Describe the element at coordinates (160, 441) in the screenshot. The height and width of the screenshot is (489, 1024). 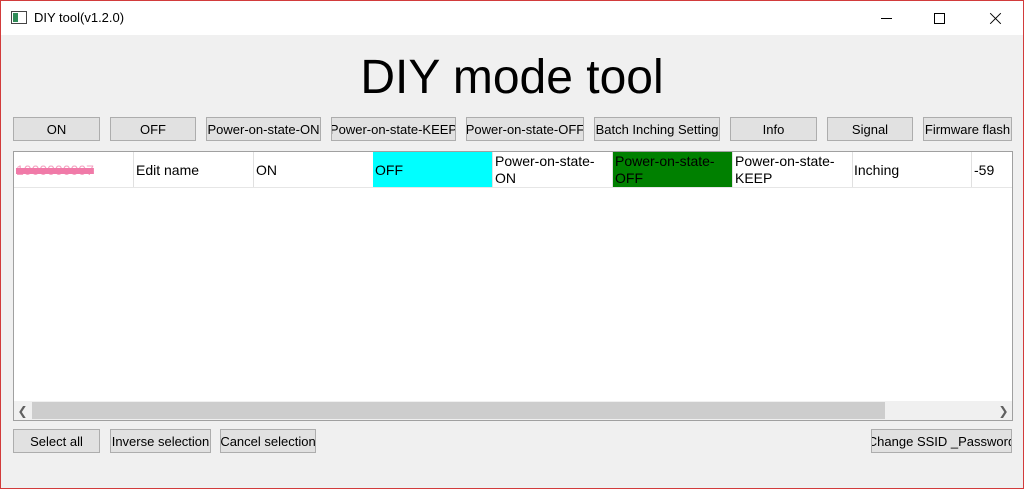
I see `inverse-selection-button: Inverse selection` at that location.